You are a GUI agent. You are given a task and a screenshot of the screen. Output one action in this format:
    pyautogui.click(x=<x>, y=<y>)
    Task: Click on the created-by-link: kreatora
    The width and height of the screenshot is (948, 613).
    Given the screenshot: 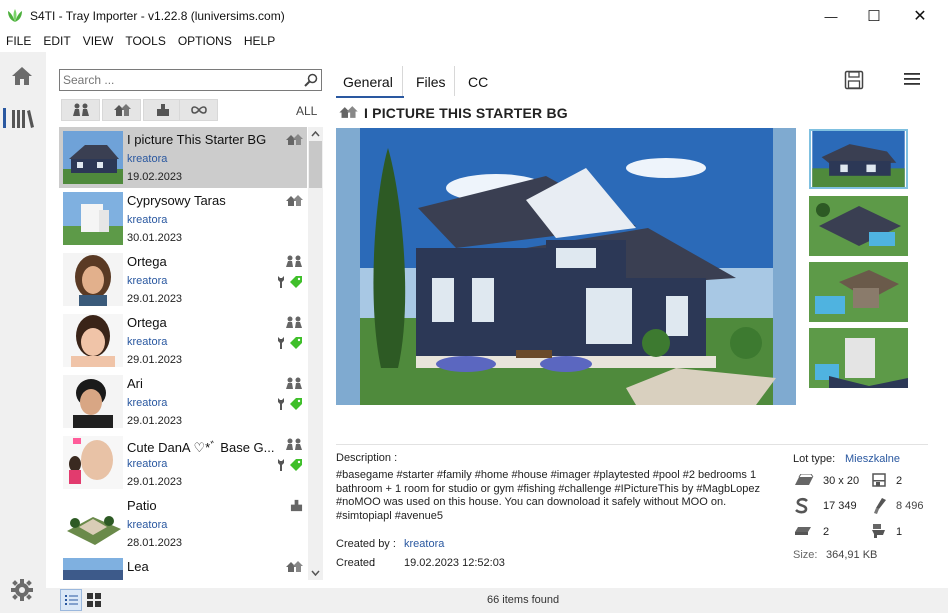 What is the action you would take?
    pyautogui.click(x=424, y=544)
    